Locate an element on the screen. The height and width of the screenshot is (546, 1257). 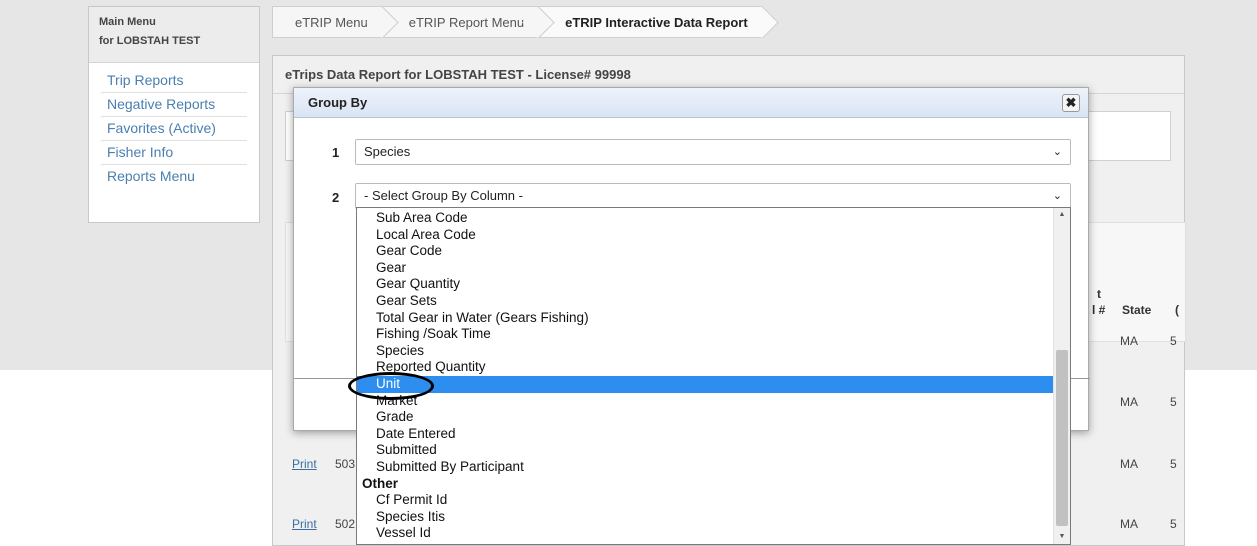
scroll-down-icon: ▼ is located at coordinates (1062, 537).